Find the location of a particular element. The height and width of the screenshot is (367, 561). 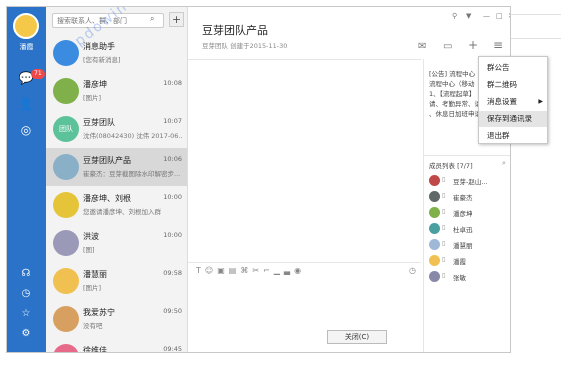

conversation-preview: [图片] is located at coordinates (92, 288).